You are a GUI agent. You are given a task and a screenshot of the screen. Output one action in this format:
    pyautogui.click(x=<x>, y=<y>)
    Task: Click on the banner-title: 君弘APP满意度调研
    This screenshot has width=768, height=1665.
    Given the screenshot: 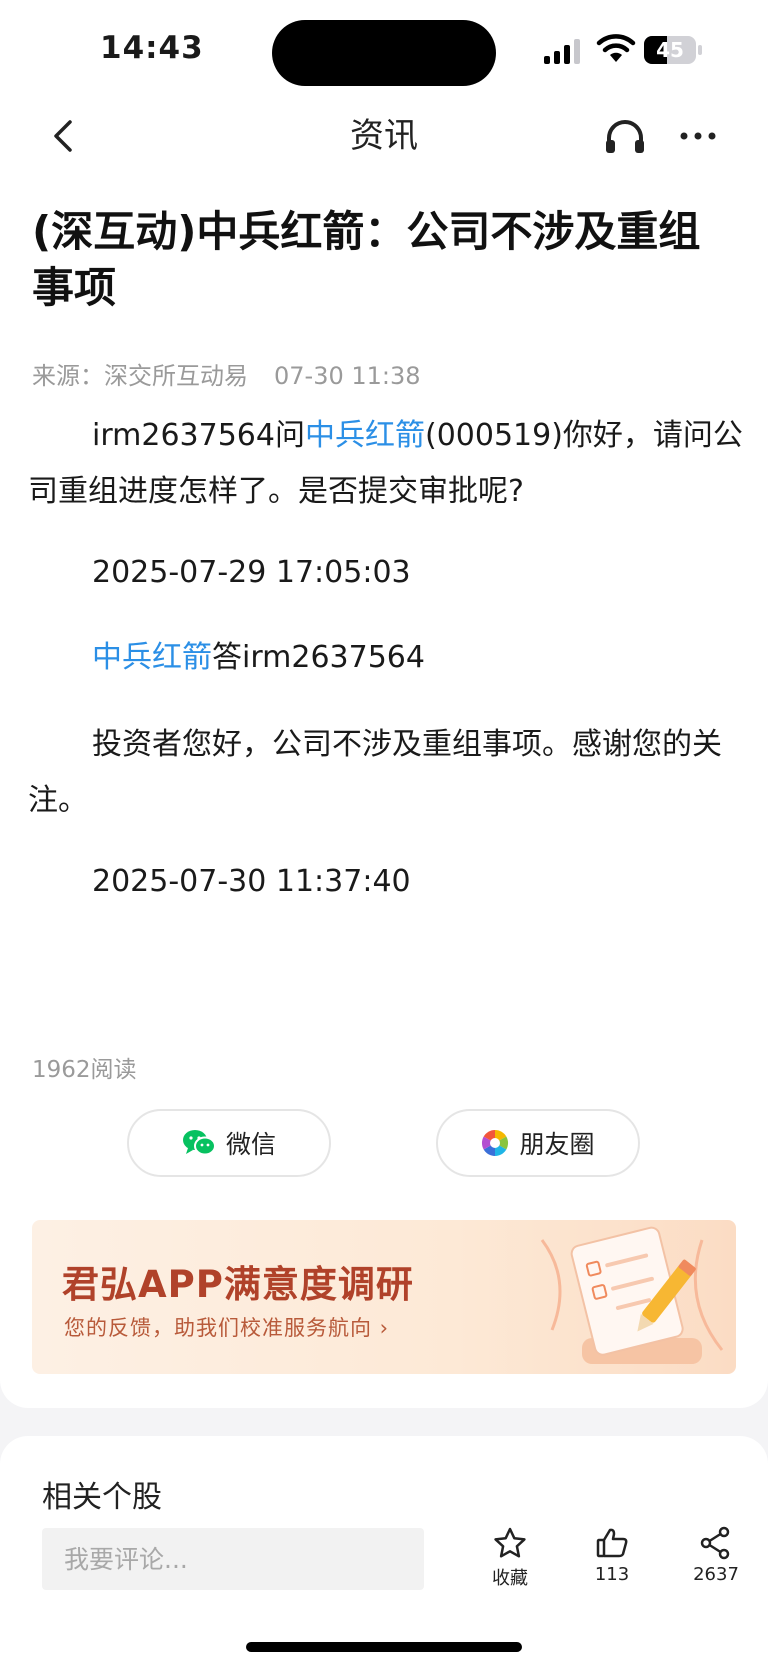 What is the action you would take?
    pyautogui.click(x=238, y=1284)
    